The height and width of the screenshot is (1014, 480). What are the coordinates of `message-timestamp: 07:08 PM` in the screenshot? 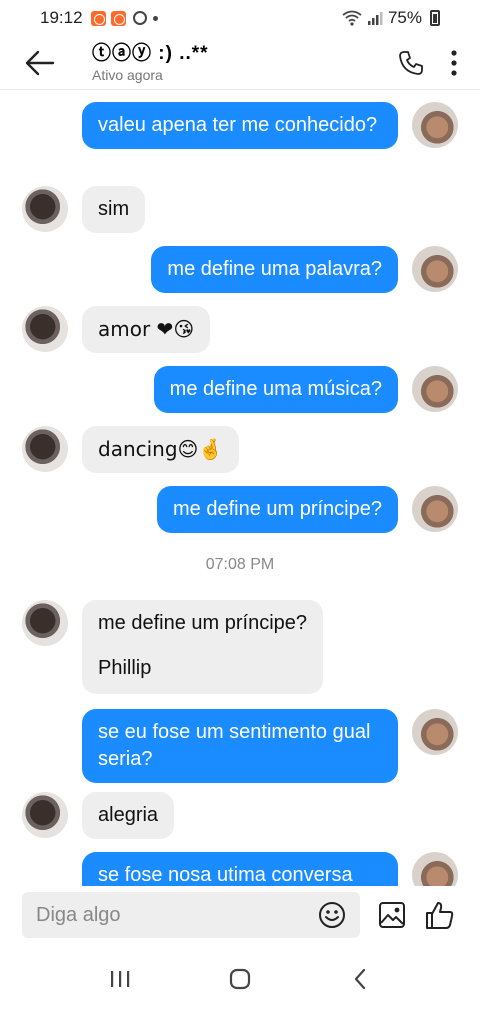 It's located at (240, 564).